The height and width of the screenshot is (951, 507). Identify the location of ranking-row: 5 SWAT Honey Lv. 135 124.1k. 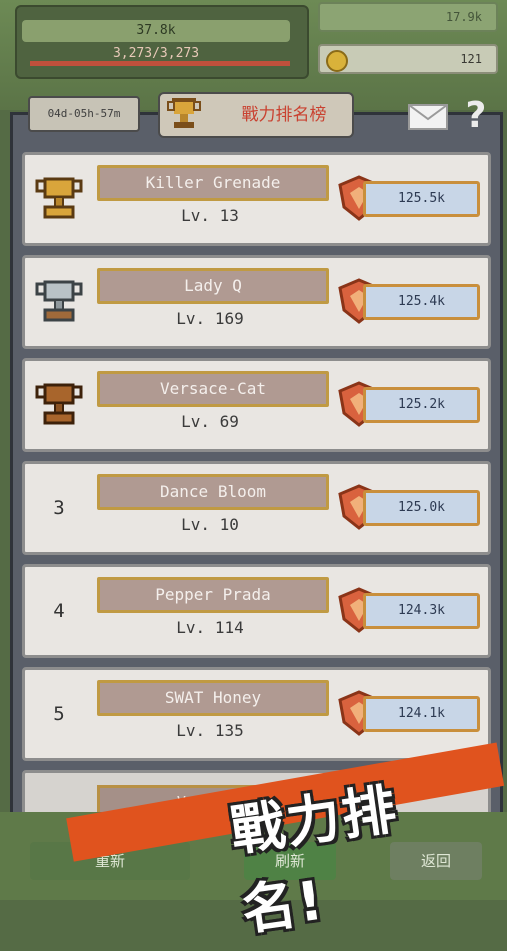
(256, 714).